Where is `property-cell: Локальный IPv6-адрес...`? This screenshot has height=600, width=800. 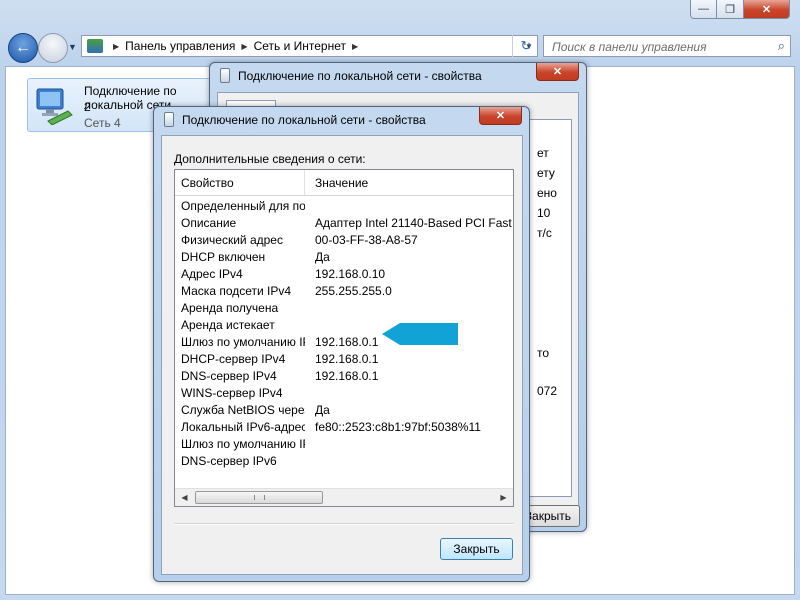
property-cell: Локальный IPv6-адрес... is located at coordinates (243, 427).